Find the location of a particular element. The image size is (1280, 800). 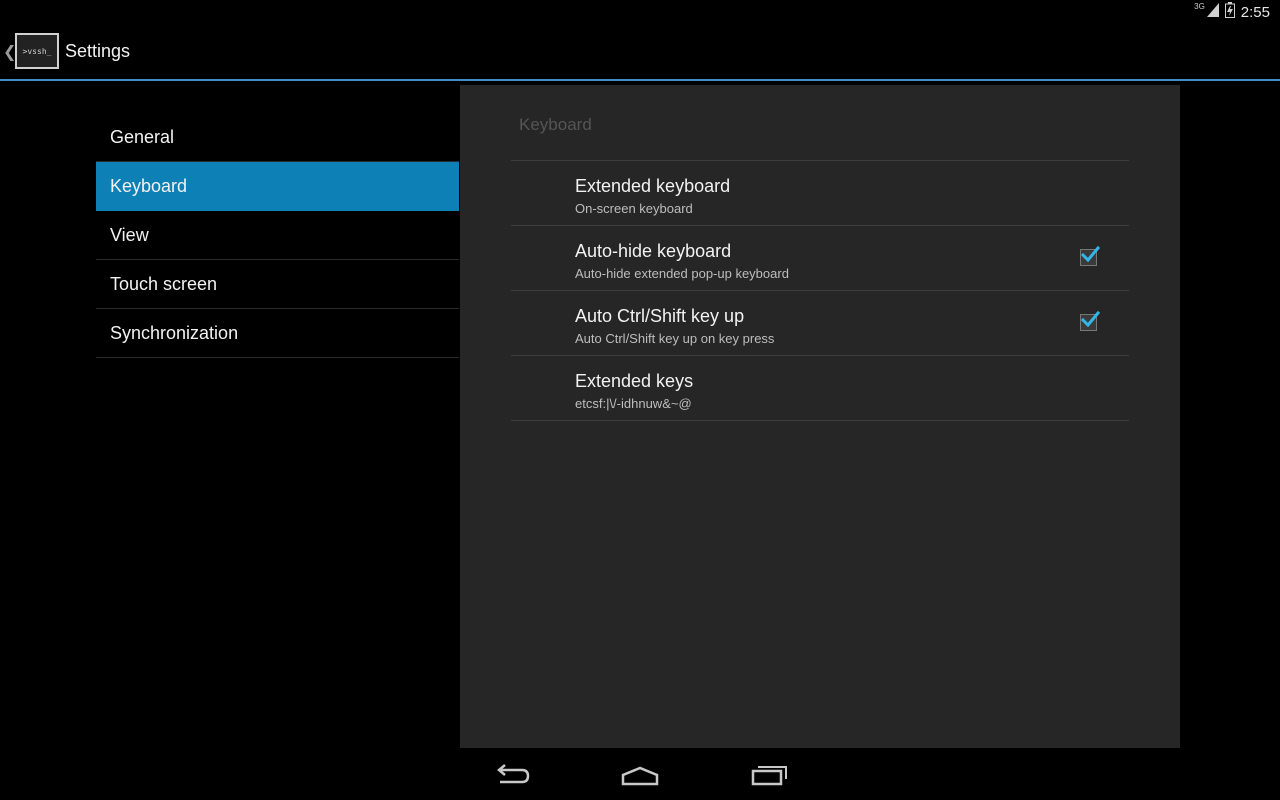

pref-title: Extended keys is located at coordinates (634, 381).